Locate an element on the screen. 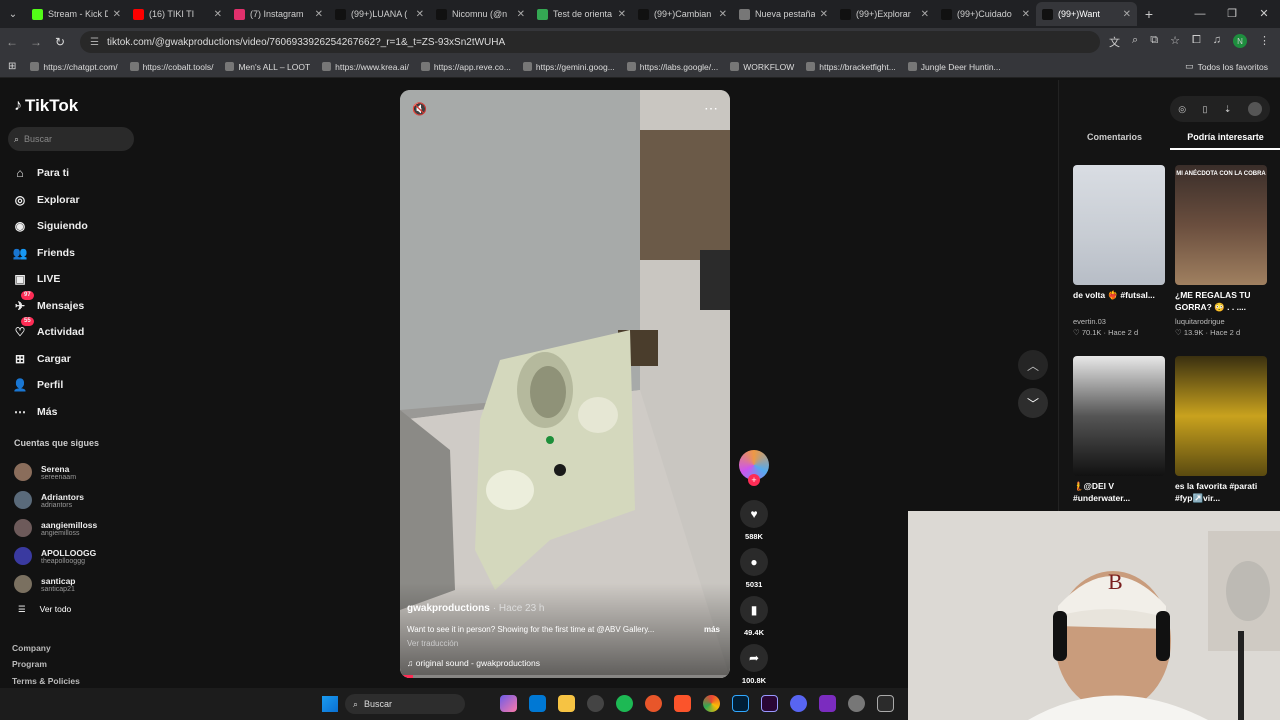 This screenshot has width=1280, height=720. tiktok-logo: ♪ TikTok is located at coordinates (46, 106).